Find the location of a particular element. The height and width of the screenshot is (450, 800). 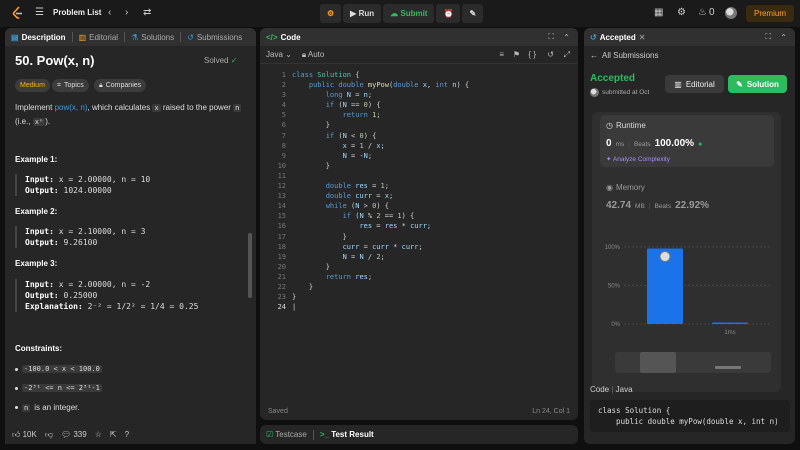

notes-button: ✎ is located at coordinates (473, 13).